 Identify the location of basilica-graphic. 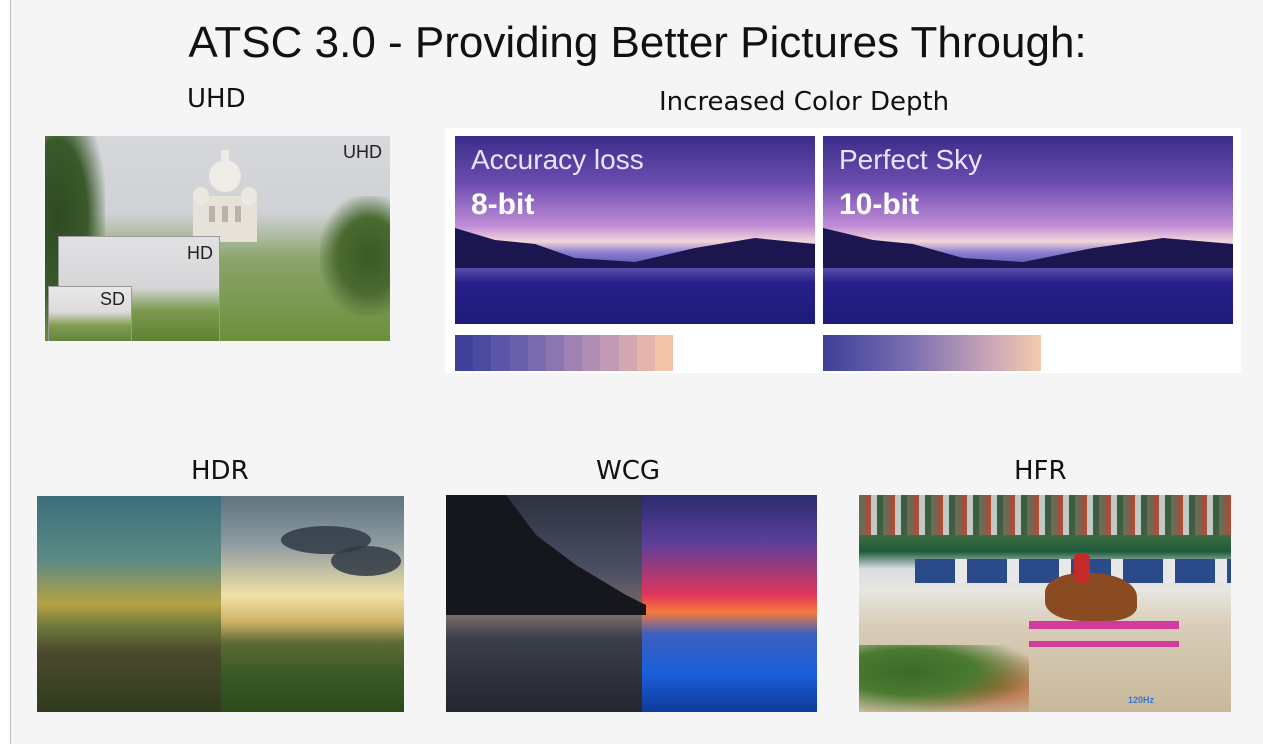
(225, 196).